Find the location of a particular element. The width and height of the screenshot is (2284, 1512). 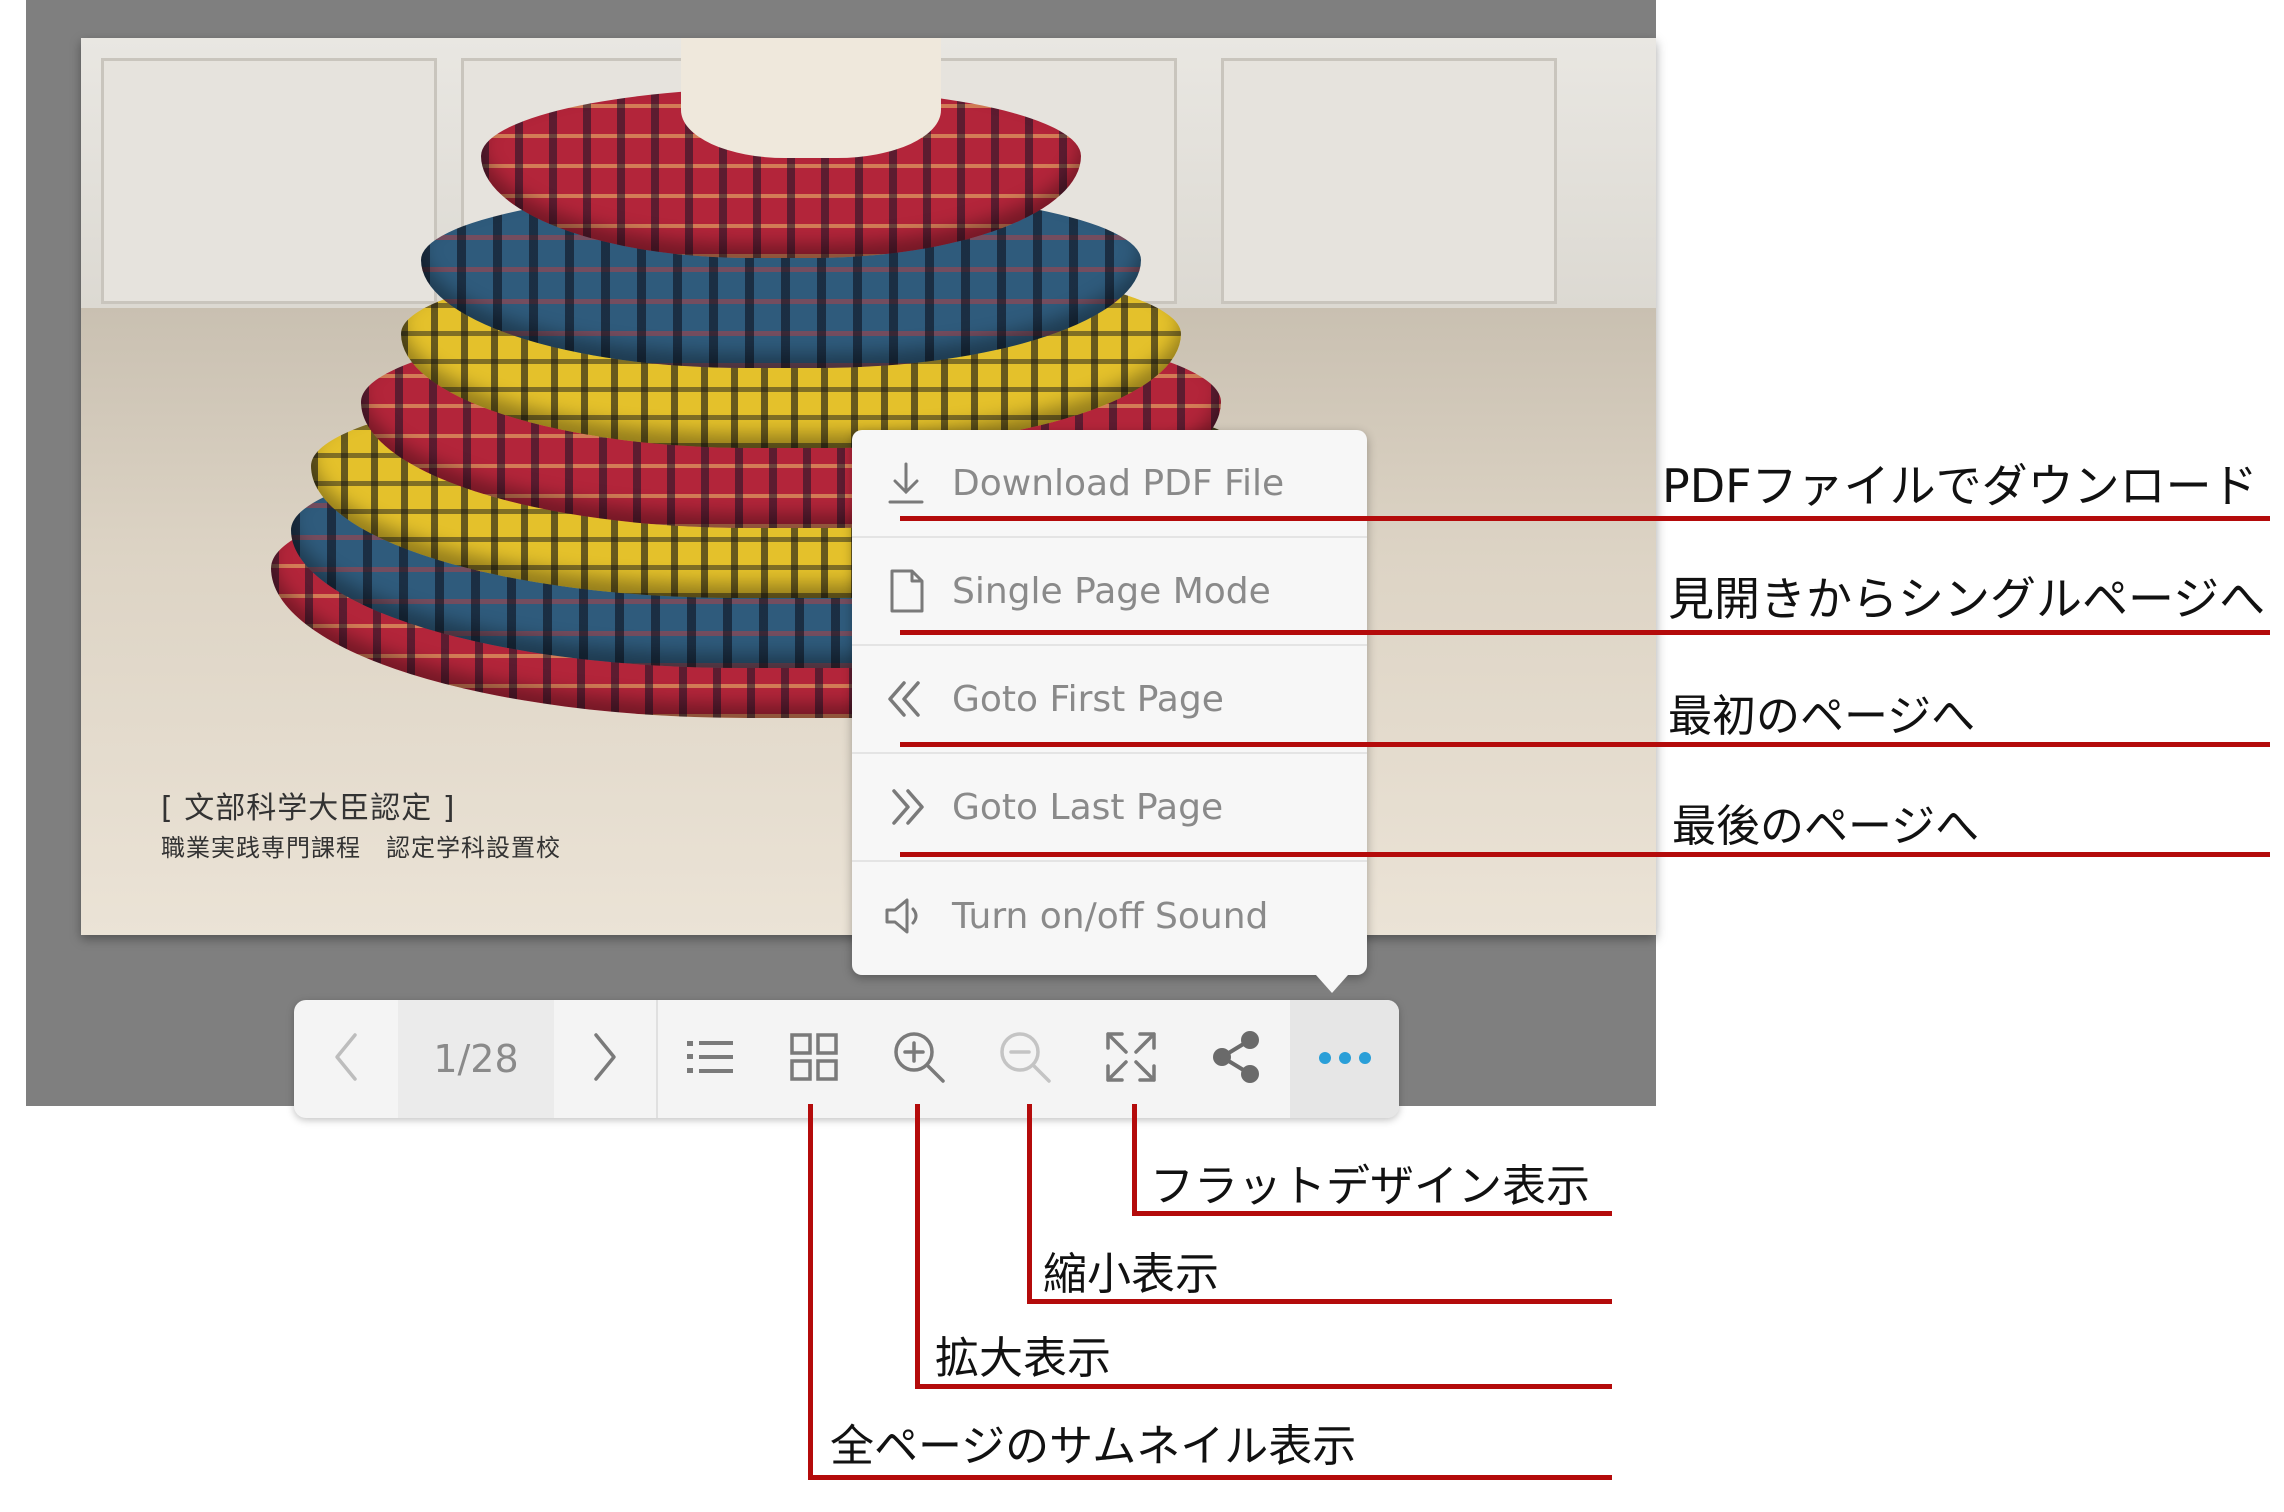

menu-item-download-pdf: Download PDF File is located at coordinates (1109, 484).